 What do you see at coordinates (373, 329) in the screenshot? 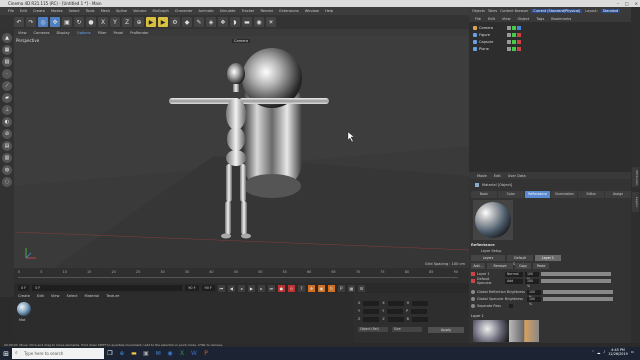
I see `coord-mode-dropdown: Object (Rel)` at bounding box center [373, 329].